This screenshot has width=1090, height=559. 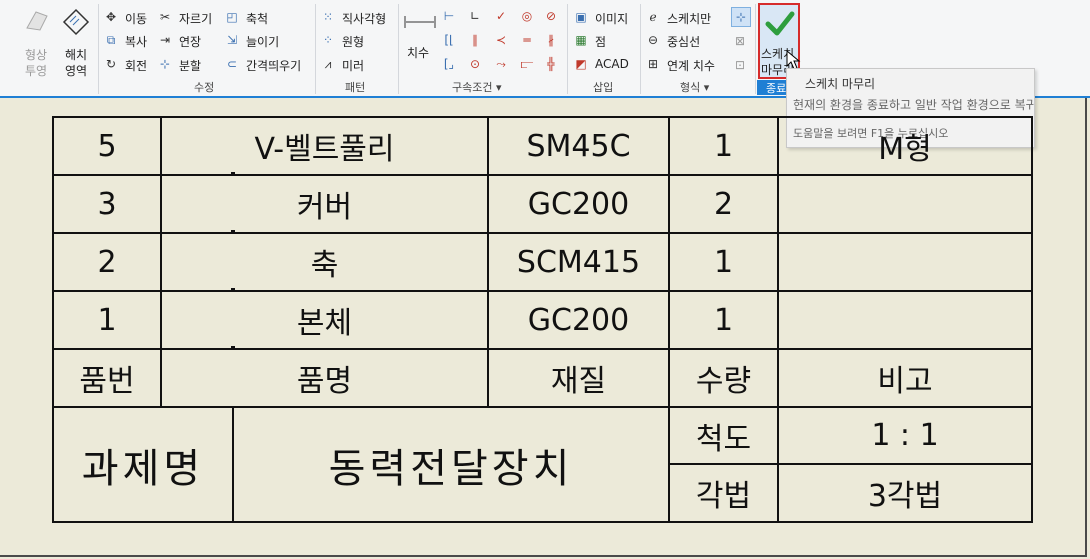 I want to click on header-quantity: 수량, so click(x=723, y=381).